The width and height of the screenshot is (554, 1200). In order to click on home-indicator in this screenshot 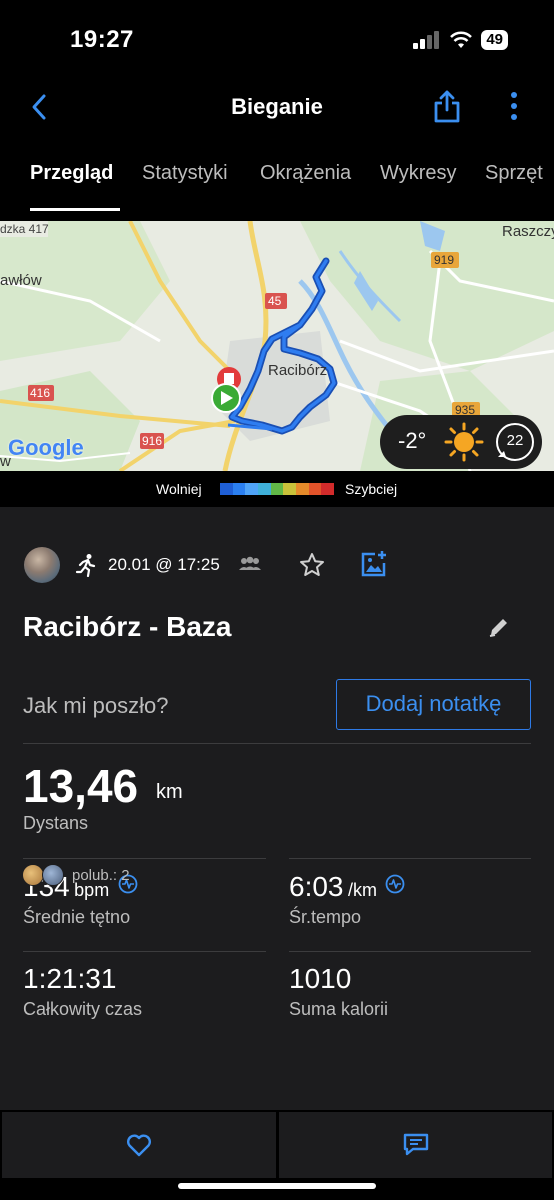, I will do `click(277, 1186)`.